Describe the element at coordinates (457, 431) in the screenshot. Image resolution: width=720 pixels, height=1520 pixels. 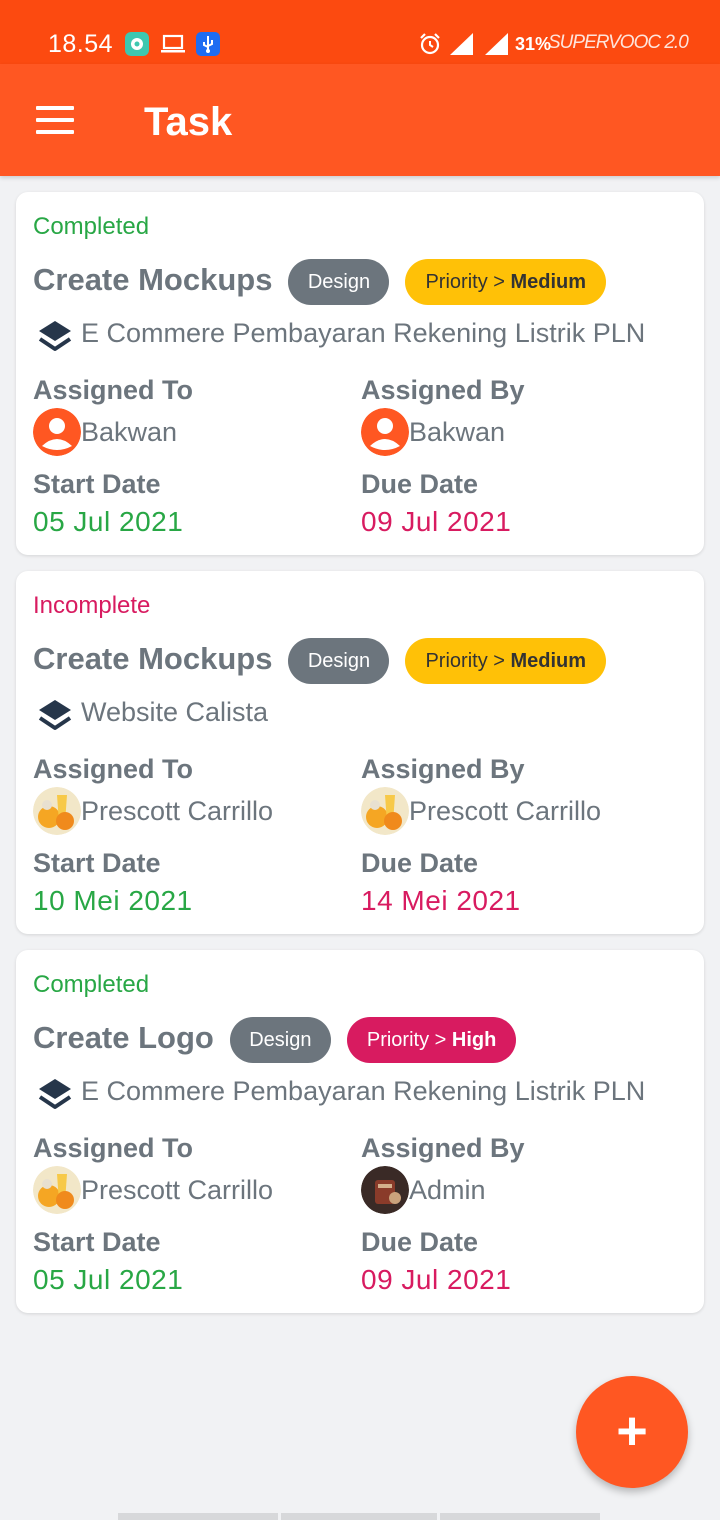
I see `assigner-name: Bakwan` at that location.